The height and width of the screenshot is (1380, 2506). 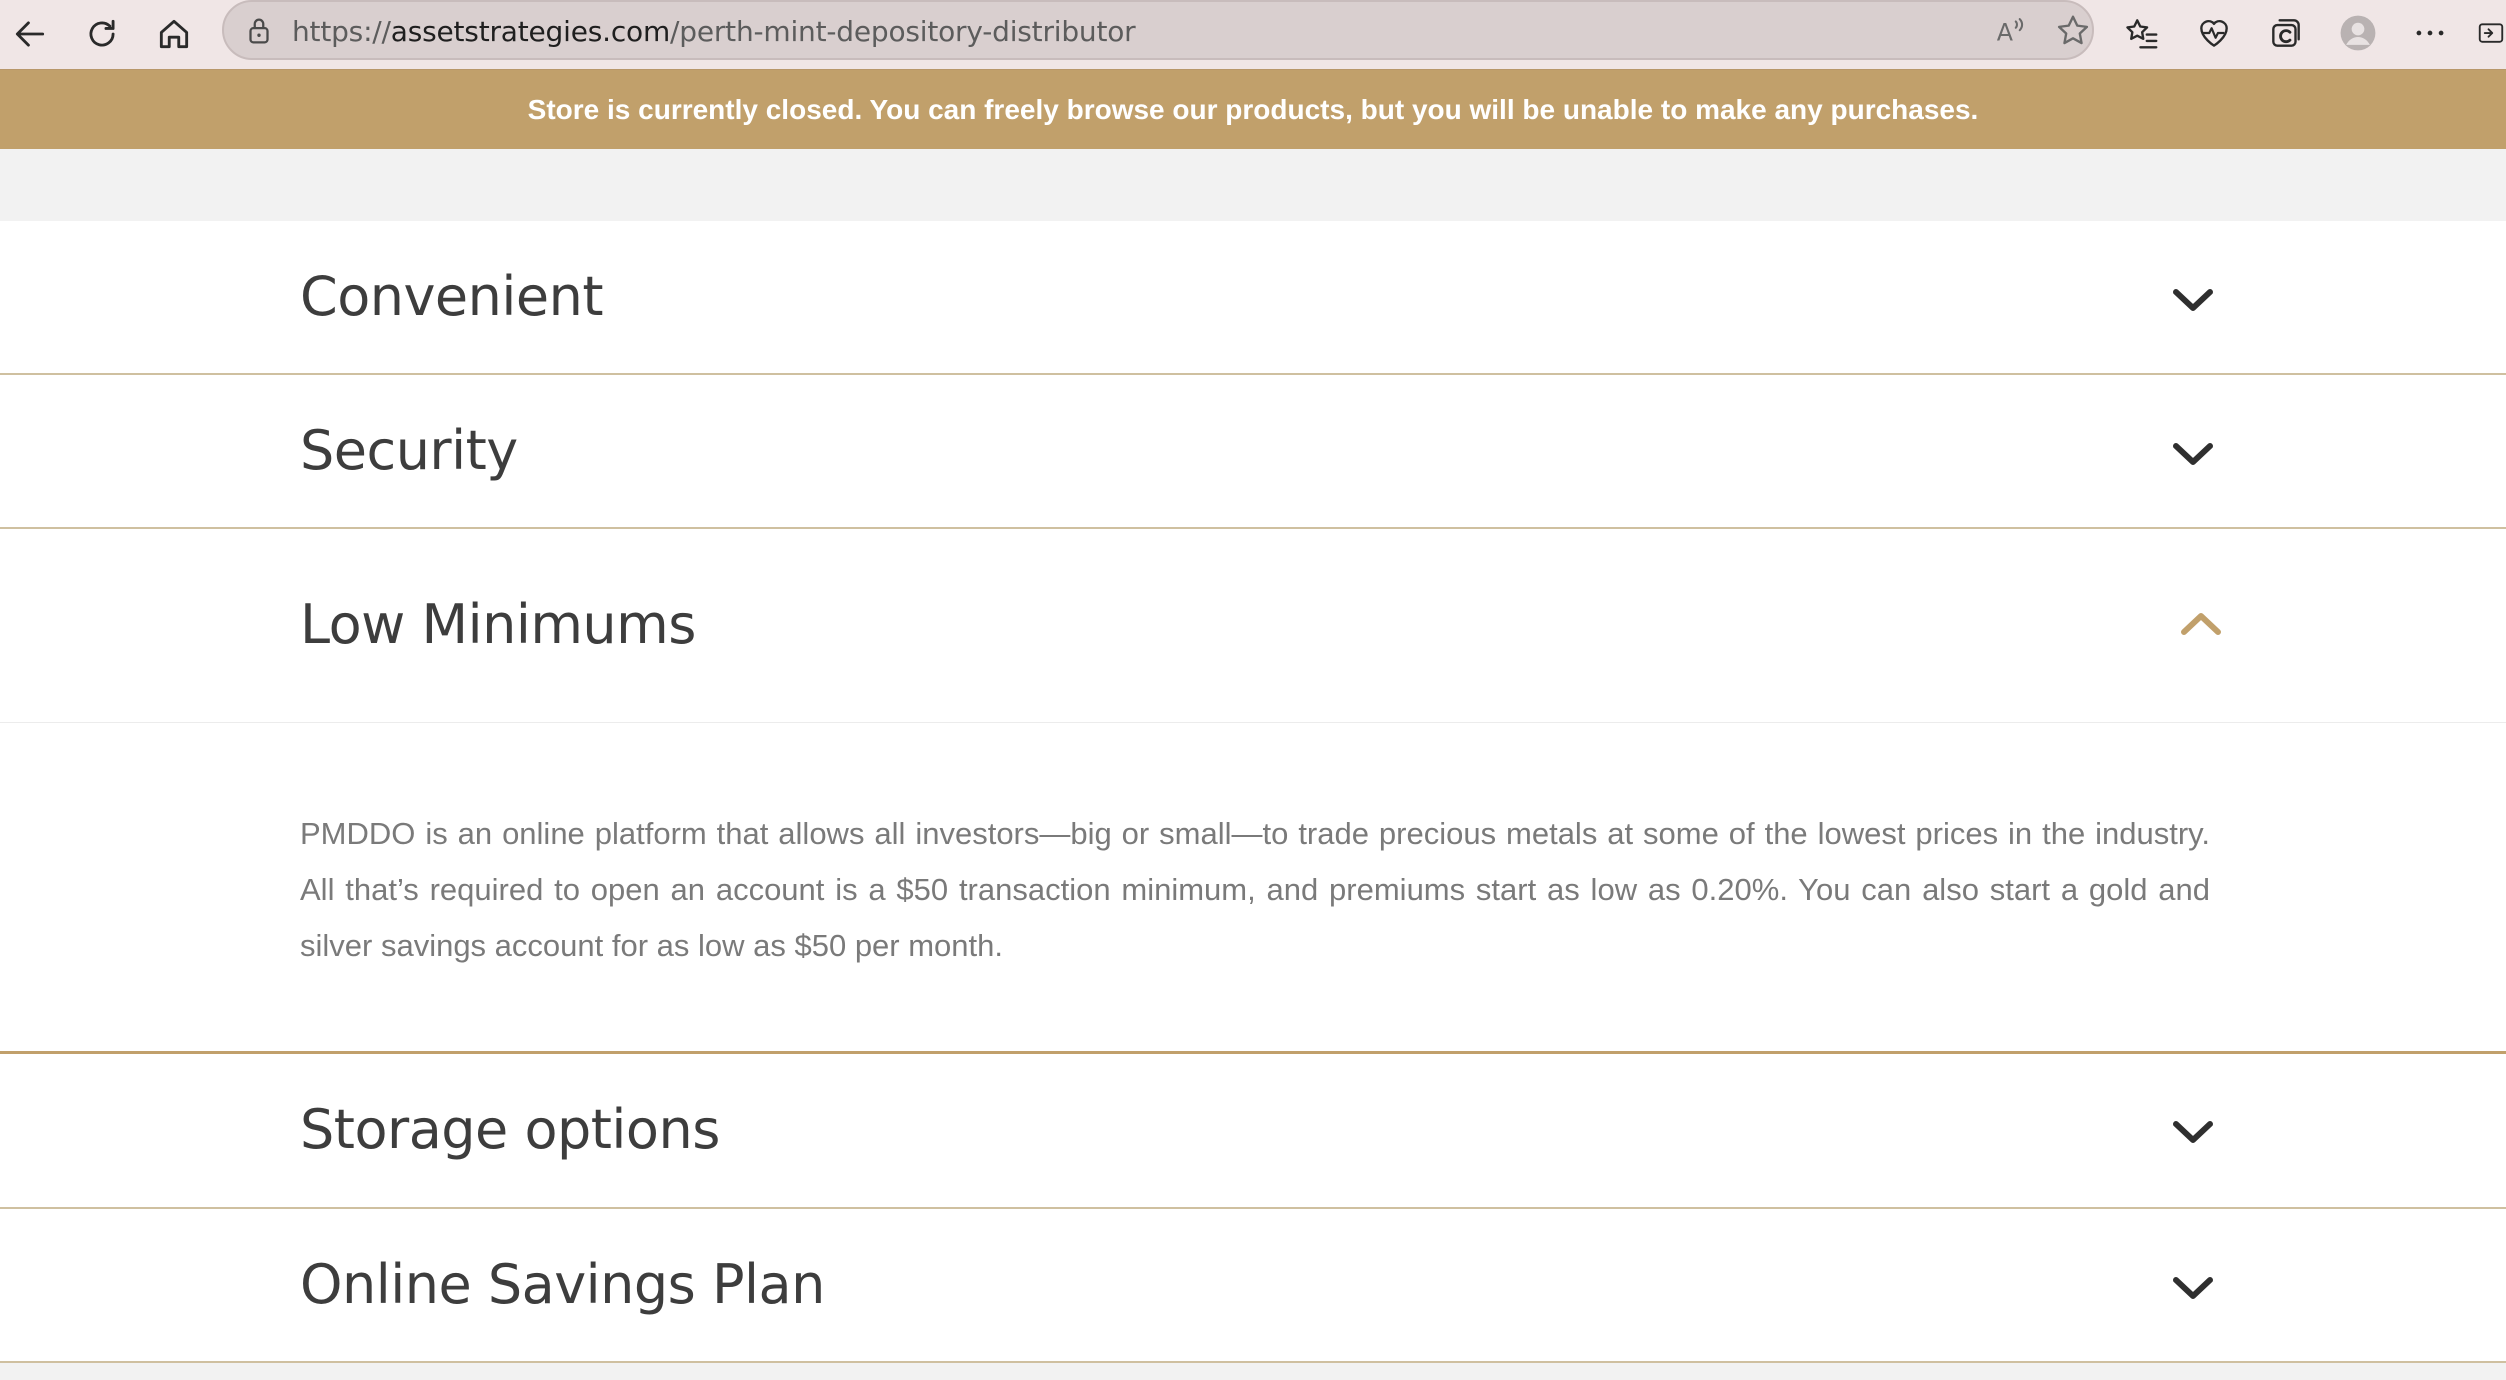 I want to click on accordion-item-low-minimums: Low Minimums, so click(x=1253, y=625).